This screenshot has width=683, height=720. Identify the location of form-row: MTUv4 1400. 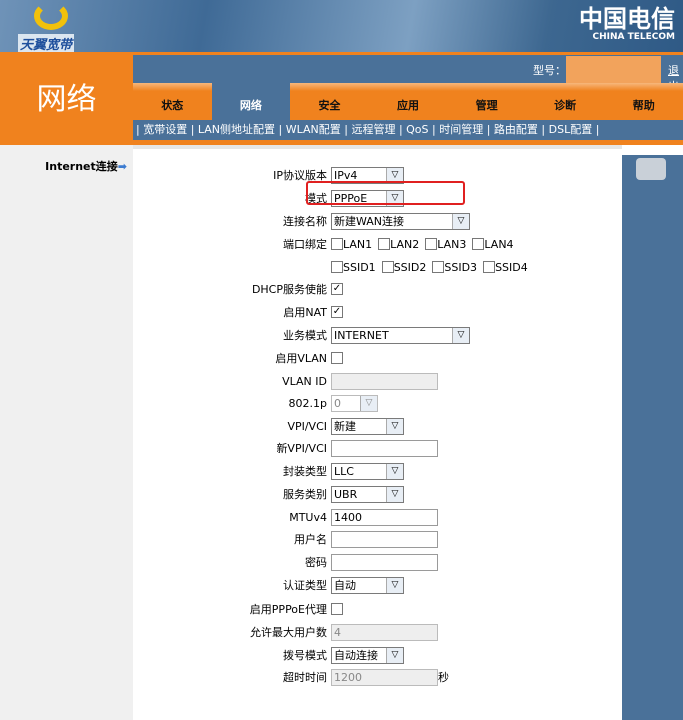
(377, 517).